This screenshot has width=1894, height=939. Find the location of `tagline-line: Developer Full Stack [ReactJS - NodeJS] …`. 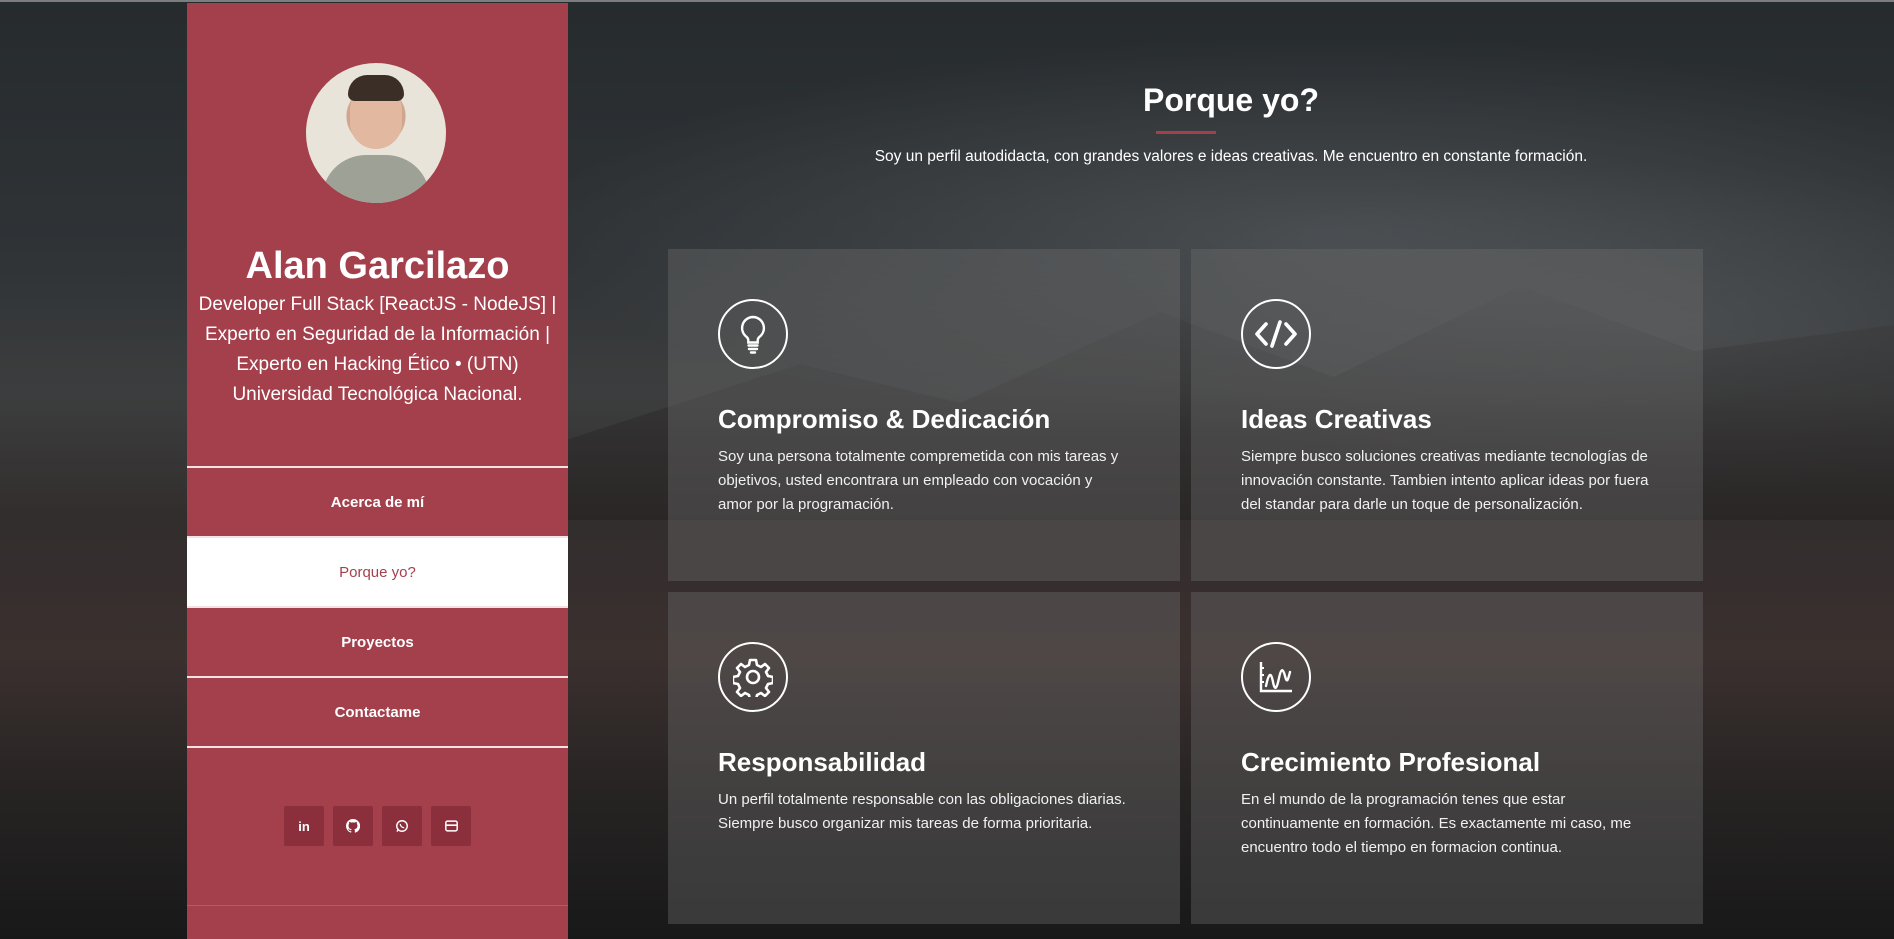

tagline-line: Developer Full Stack [ReactJS - NodeJS] … is located at coordinates (377, 304).